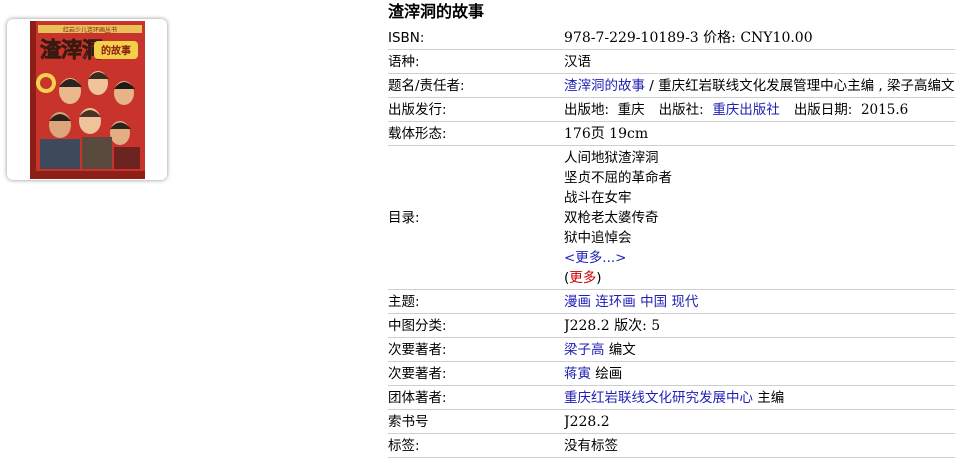 The image size is (955, 458). I want to click on subject-link: 漫画, so click(577, 302).